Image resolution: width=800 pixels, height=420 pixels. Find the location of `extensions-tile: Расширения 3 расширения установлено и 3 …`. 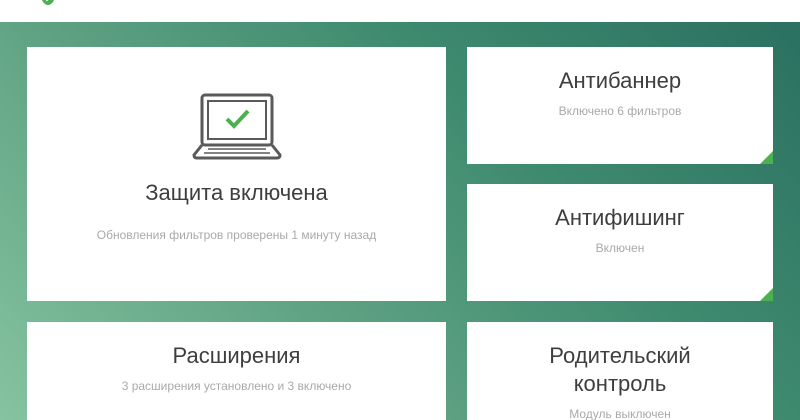

extensions-tile: Расширения 3 расширения установлено и 3 … is located at coordinates (236, 371).